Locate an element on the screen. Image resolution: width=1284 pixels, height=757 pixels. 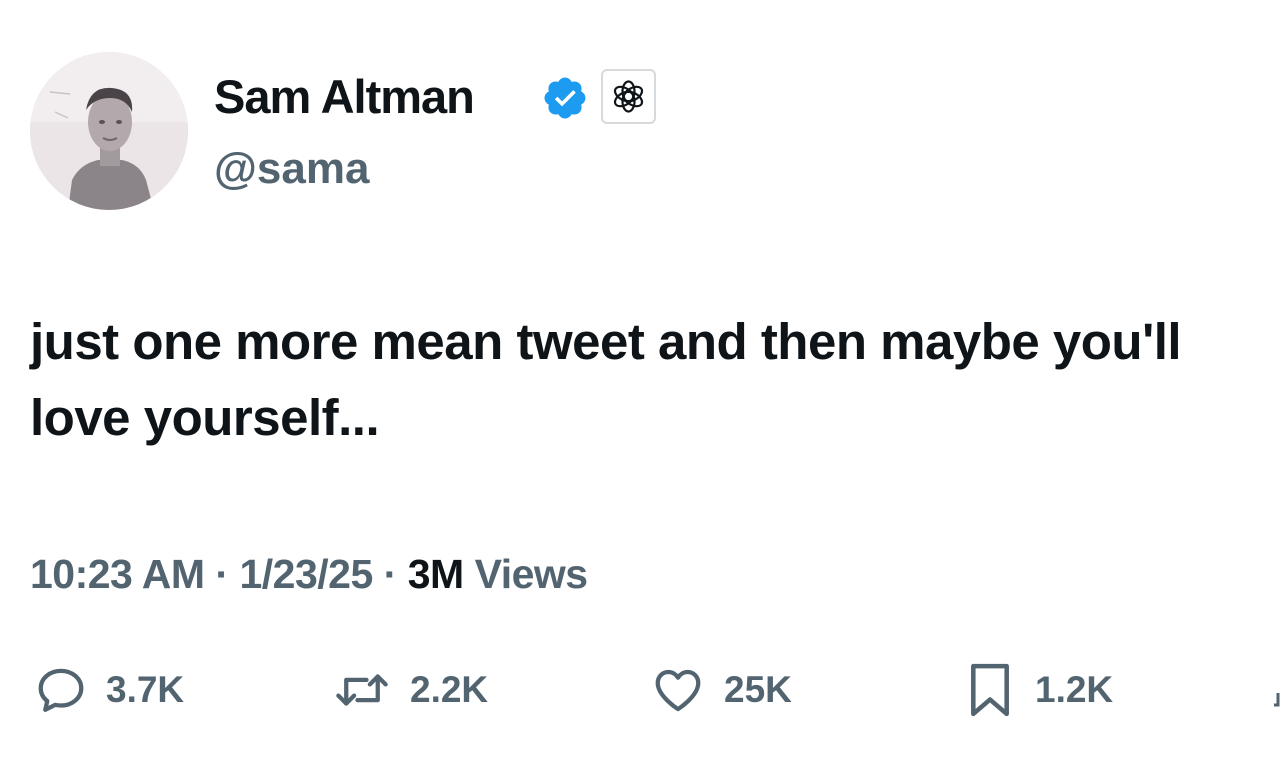
openai-logo-icon is located at coordinates (628, 96).